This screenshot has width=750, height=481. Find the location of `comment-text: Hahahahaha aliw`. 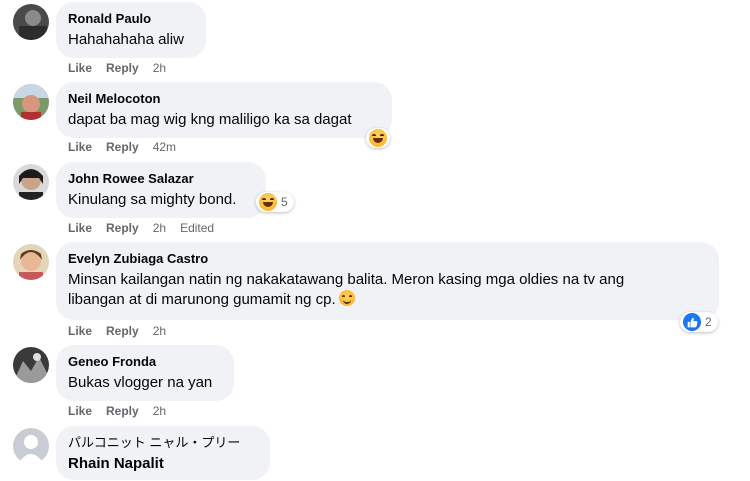

comment-text: Hahahahaha aliw is located at coordinates (126, 39).